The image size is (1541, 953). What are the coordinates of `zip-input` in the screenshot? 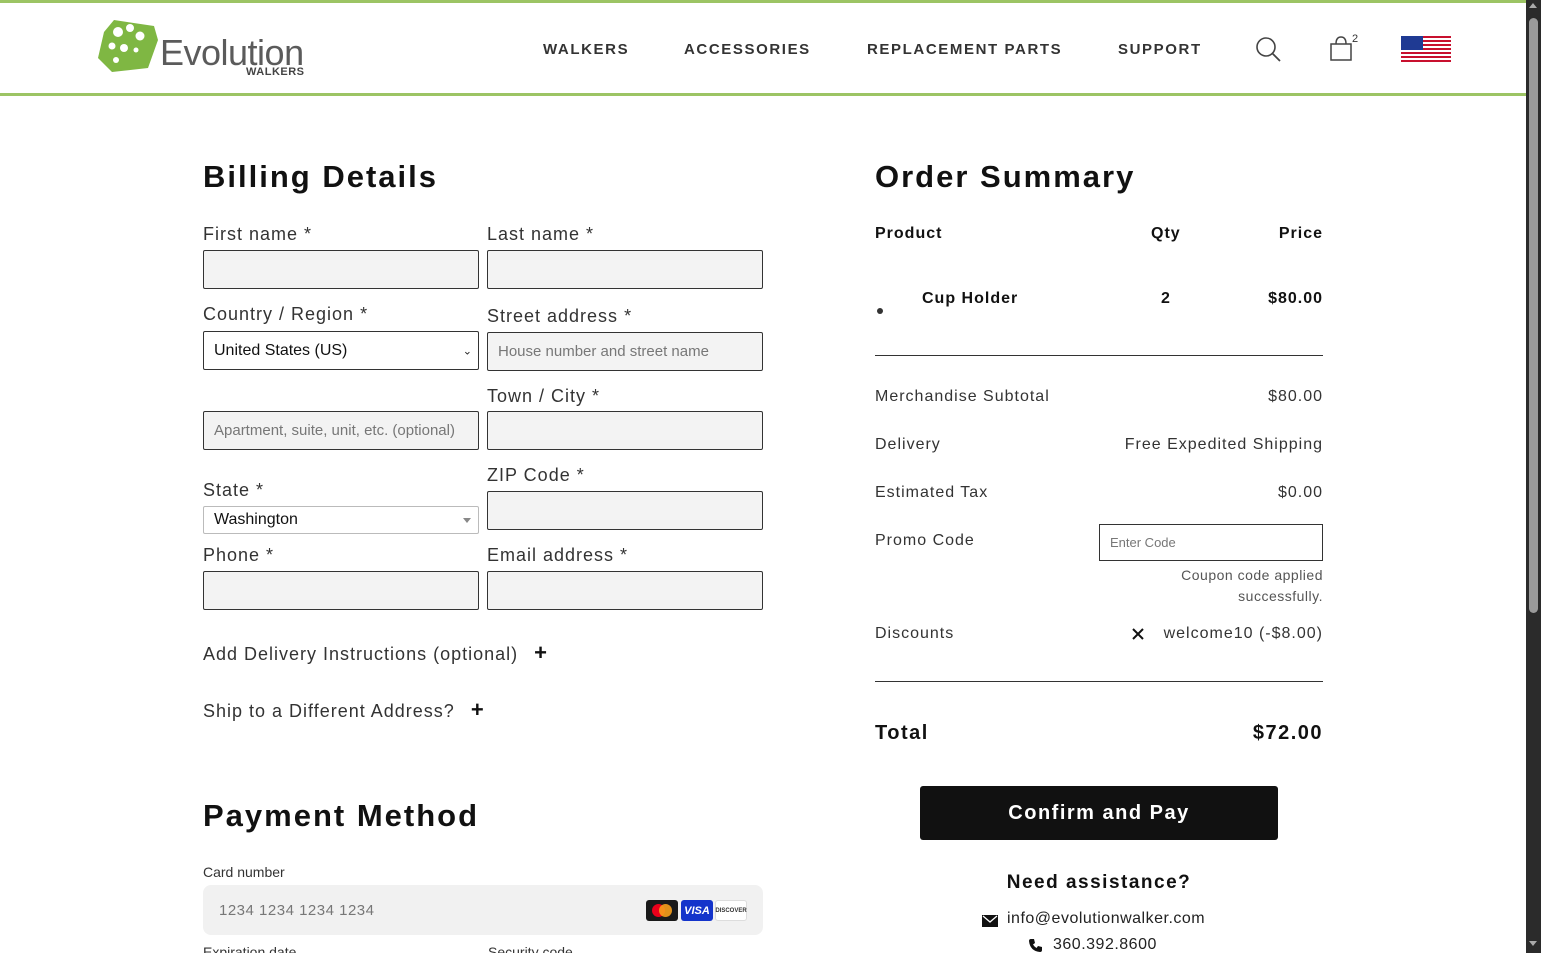 It's located at (625, 510).